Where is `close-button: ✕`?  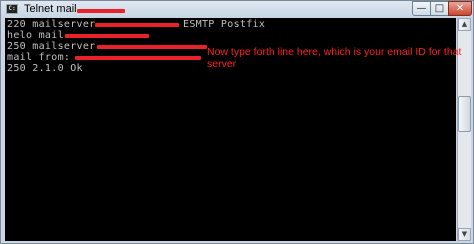
close-button: ✕ is located at coordinates (460, 8).